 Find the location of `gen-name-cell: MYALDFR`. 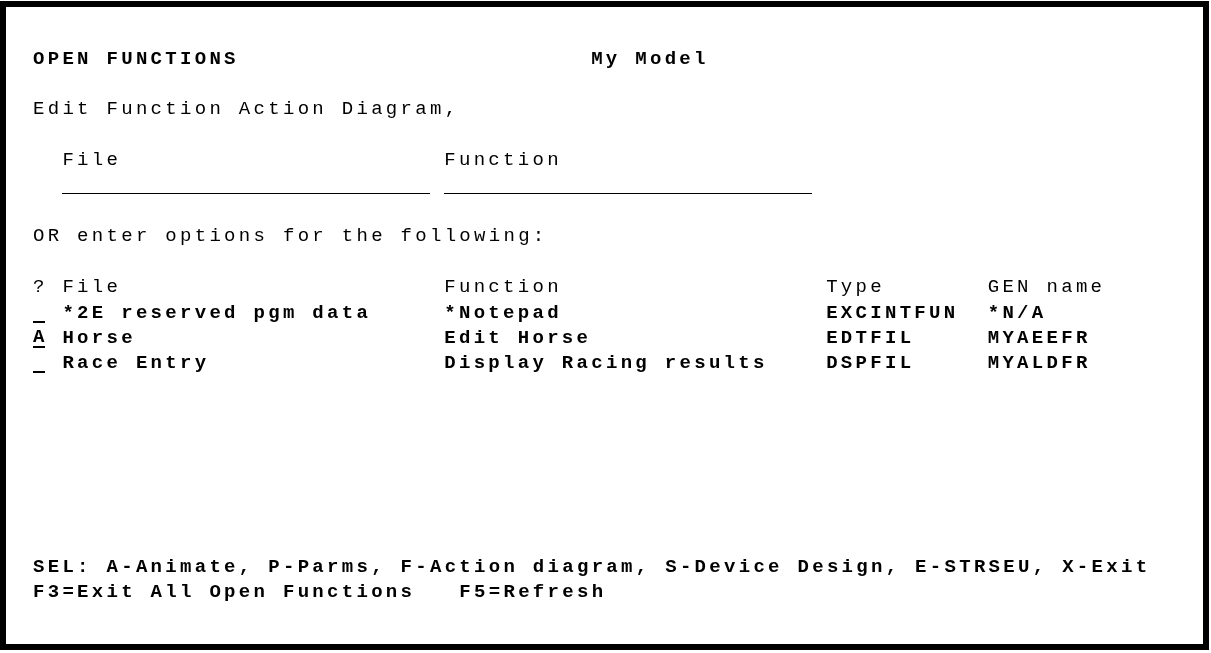

gen-name-cell: MYALDFR is located at coordinates (1039, 363).